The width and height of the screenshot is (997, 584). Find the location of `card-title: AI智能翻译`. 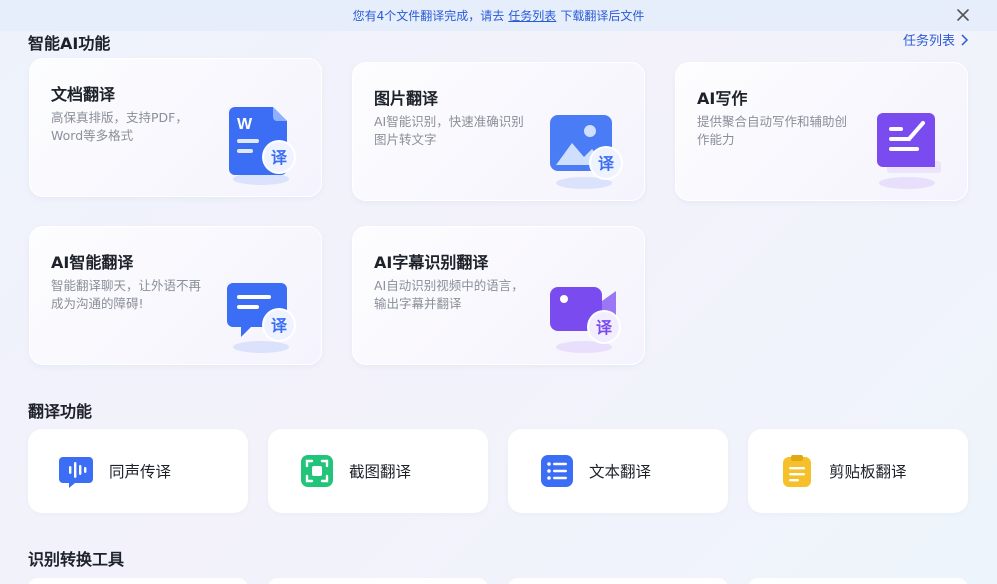

card-title: AI智能翻译 is located at coordinates (92, 262).